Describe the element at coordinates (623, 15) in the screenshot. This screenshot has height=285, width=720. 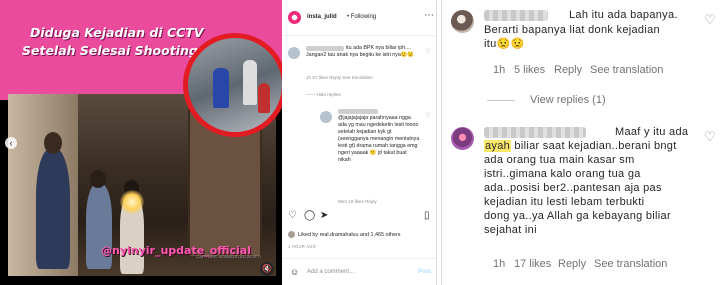
I see `comment-line: Lah itu ada bapanya.` at that location.